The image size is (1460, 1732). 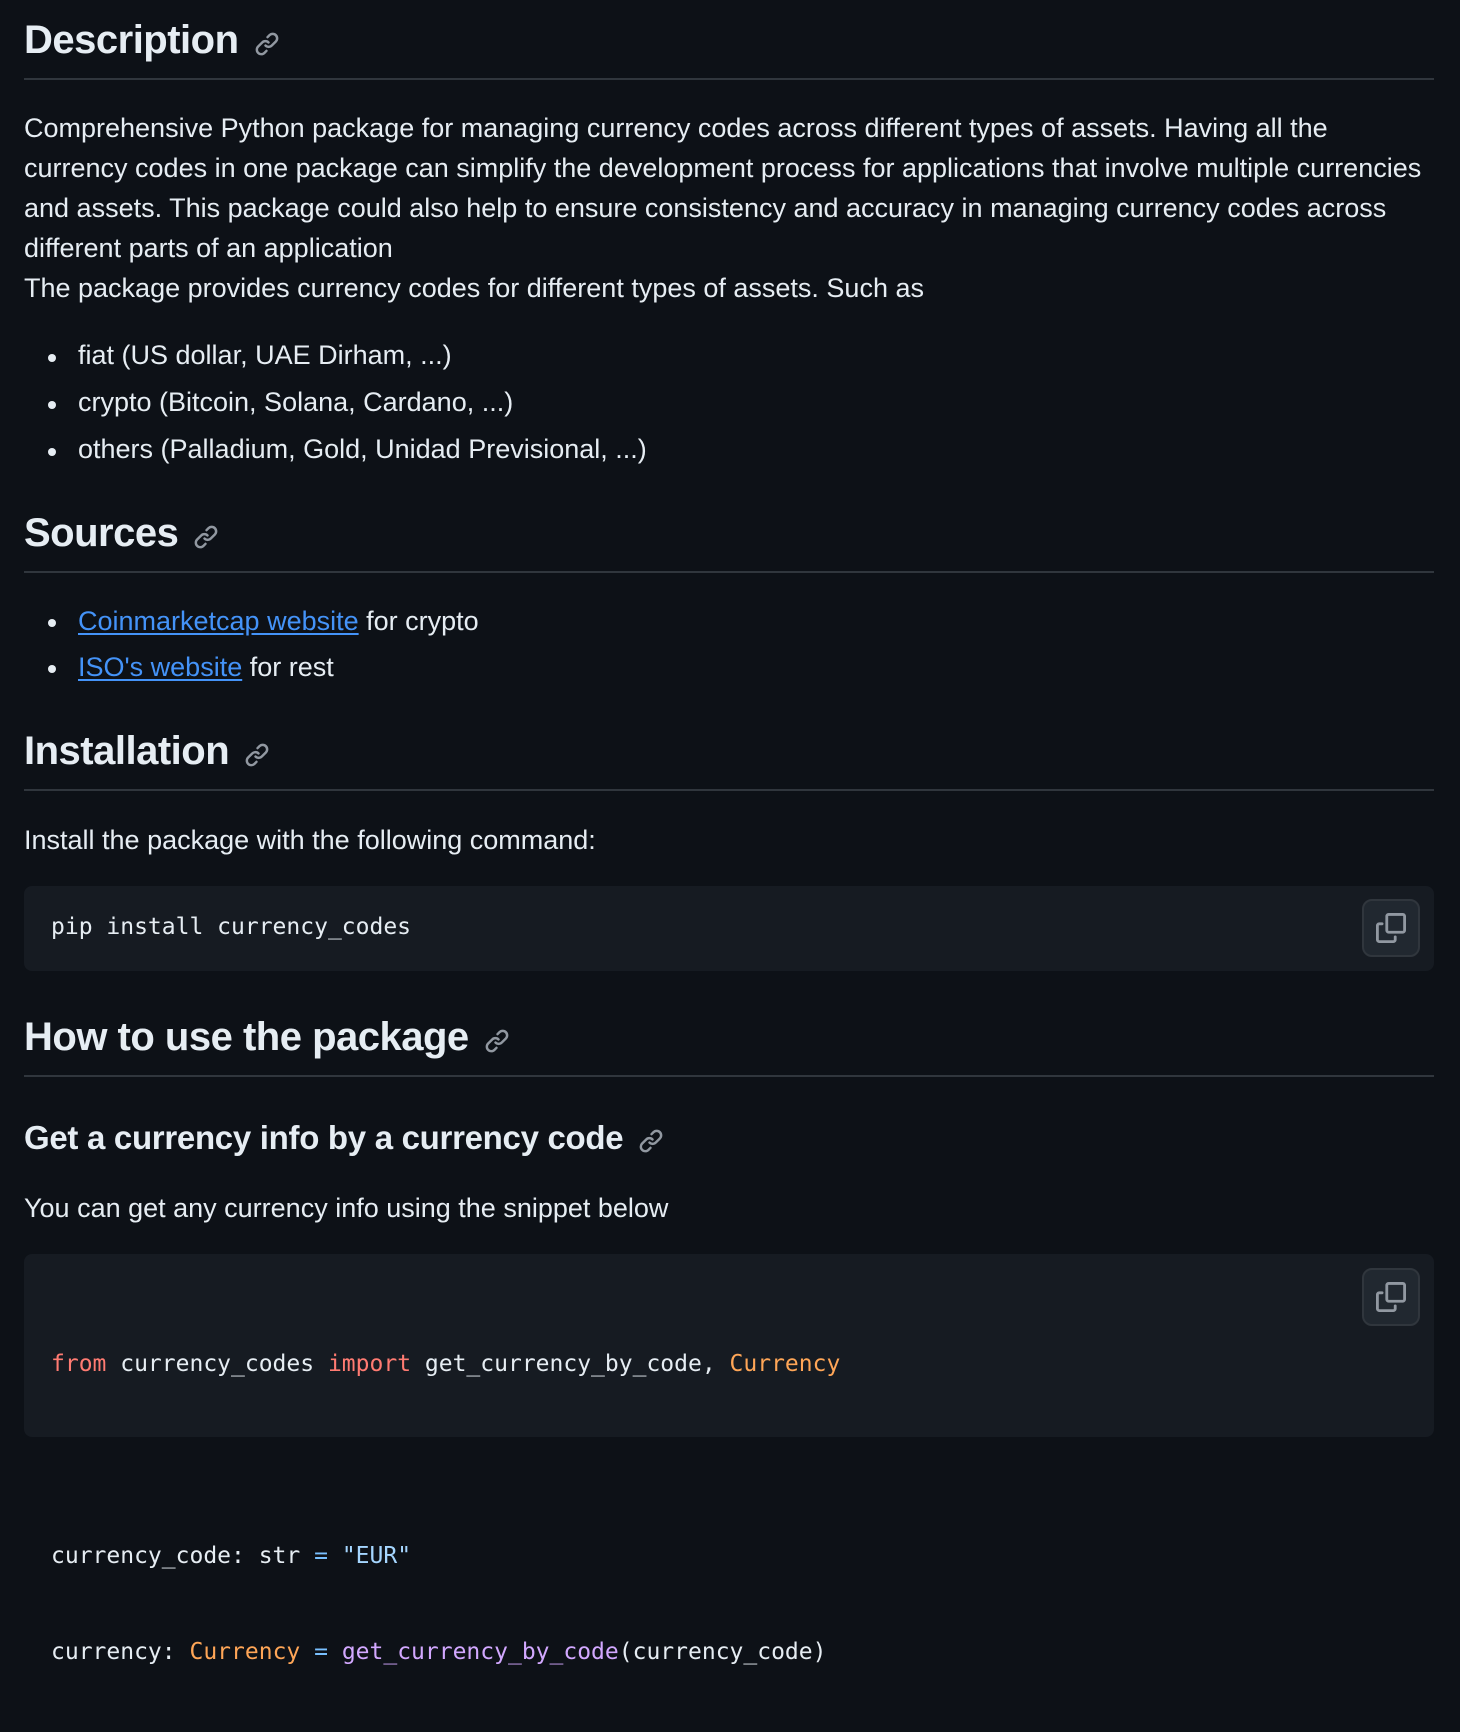 I want to click on code-keyword: import, so click(x=369, y=1364).